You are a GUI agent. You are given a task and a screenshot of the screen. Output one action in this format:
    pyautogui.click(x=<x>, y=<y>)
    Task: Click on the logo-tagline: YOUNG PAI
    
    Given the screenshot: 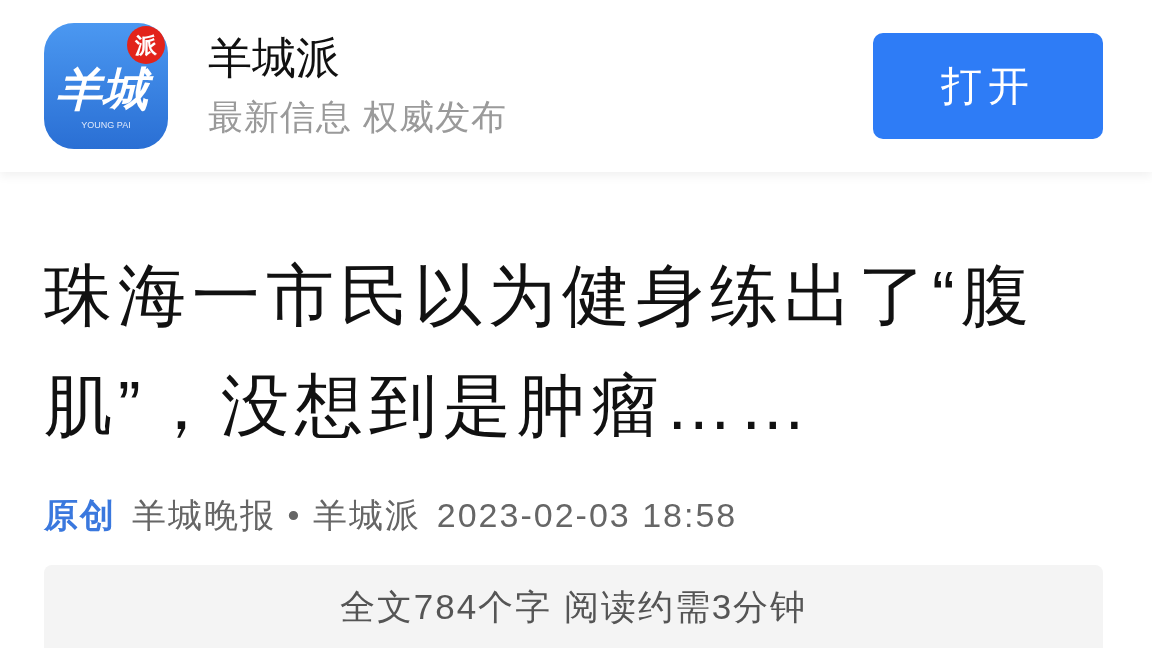 What is the action you would take?
    pyautogui.click(x=106, y=125)
    